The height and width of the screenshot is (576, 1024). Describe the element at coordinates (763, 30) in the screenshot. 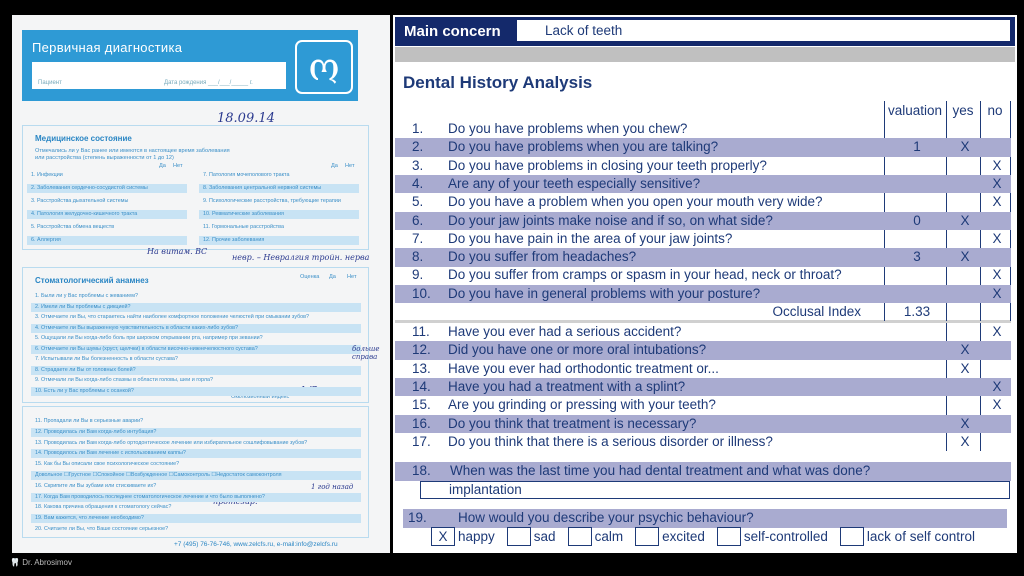

I see `main-concern-field: Lack of teeth` at that location.